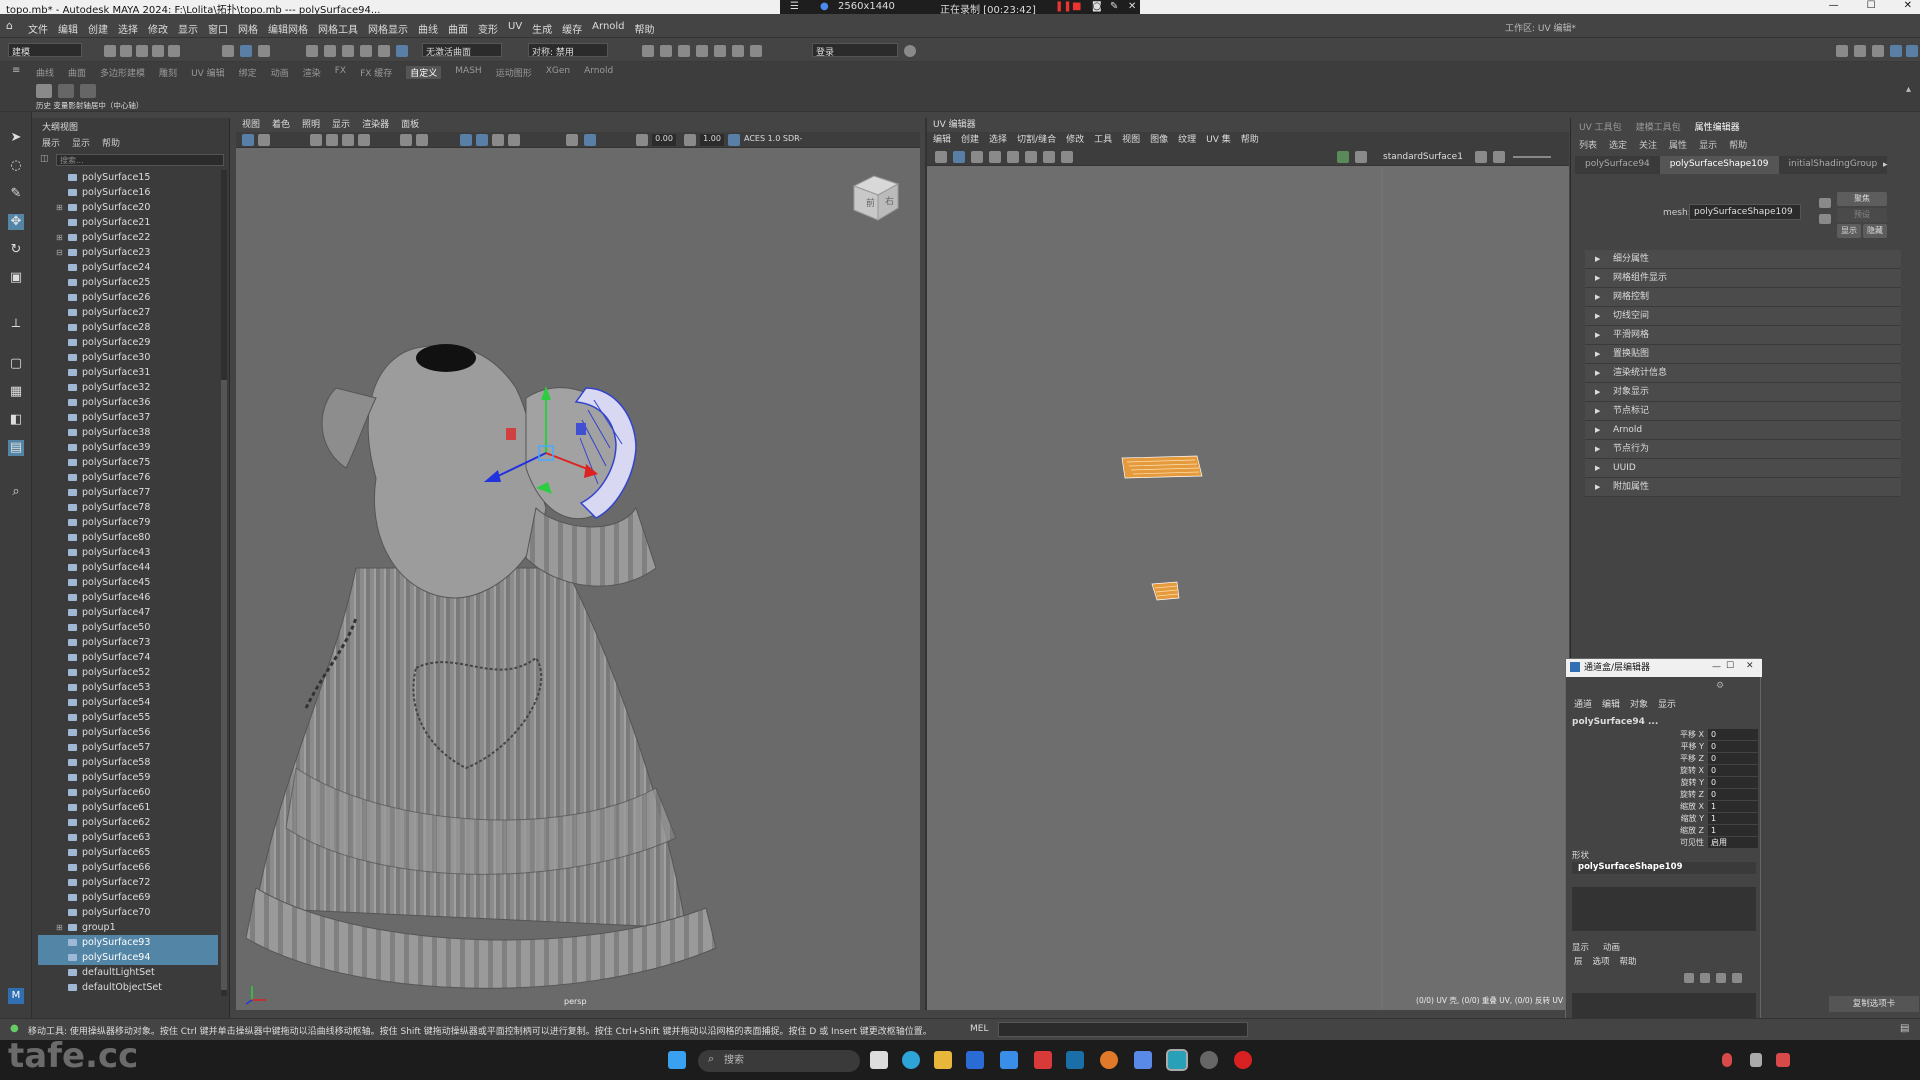 The image size is (1920, 1080). Describe the element at coordinates (128, 987) in the screenshot. I see `outliner-item: defaultObjectSet` at that location.